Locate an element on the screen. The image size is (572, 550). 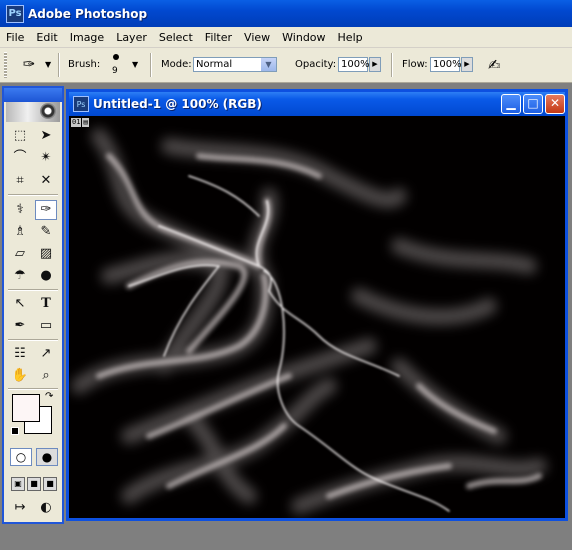
full-screen-menu-icon: ■ is located at coordinates (34, 484).